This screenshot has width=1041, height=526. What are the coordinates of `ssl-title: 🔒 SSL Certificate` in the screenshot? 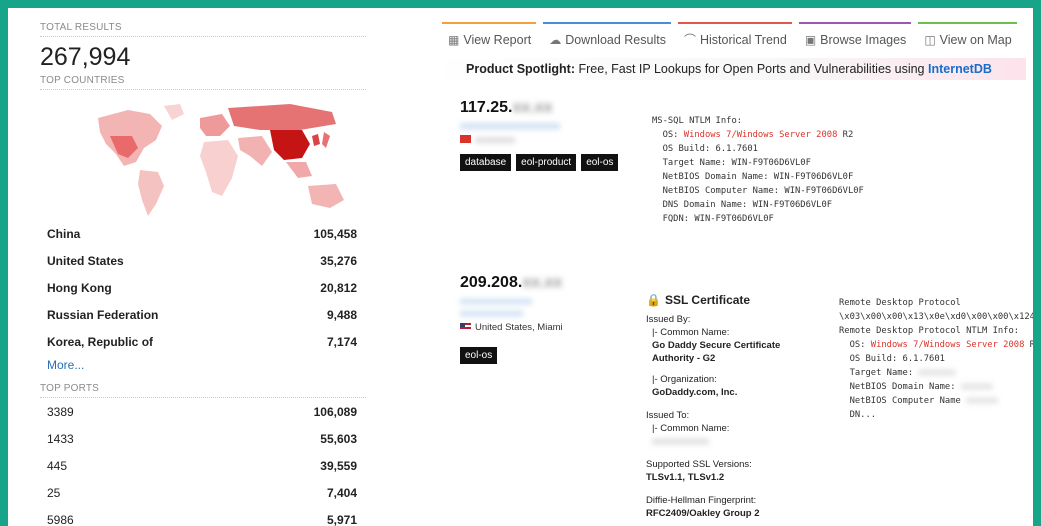 It's located at (731, 300).